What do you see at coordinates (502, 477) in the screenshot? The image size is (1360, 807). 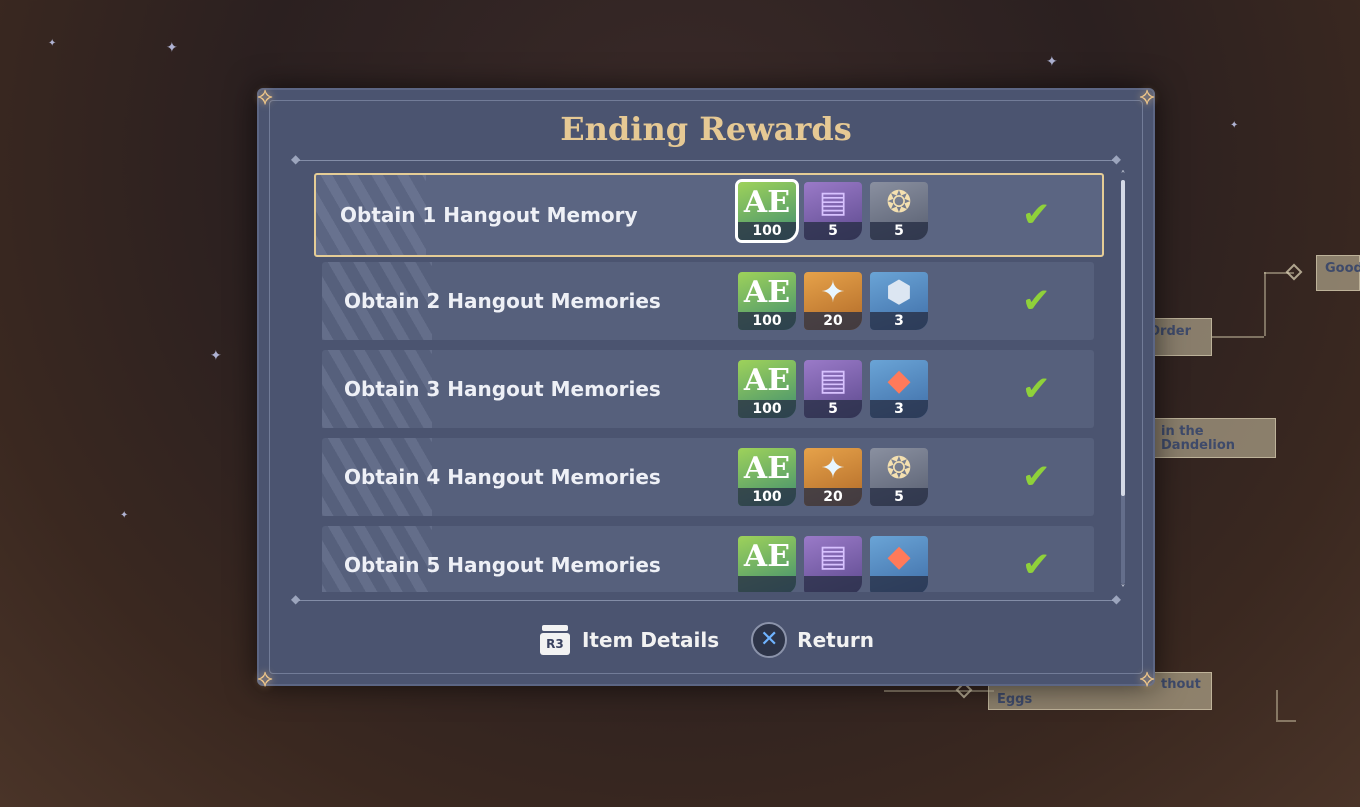 I see `reward-row-label: Obtain 4 Hangout Memories` at bounding box center [502, 477].